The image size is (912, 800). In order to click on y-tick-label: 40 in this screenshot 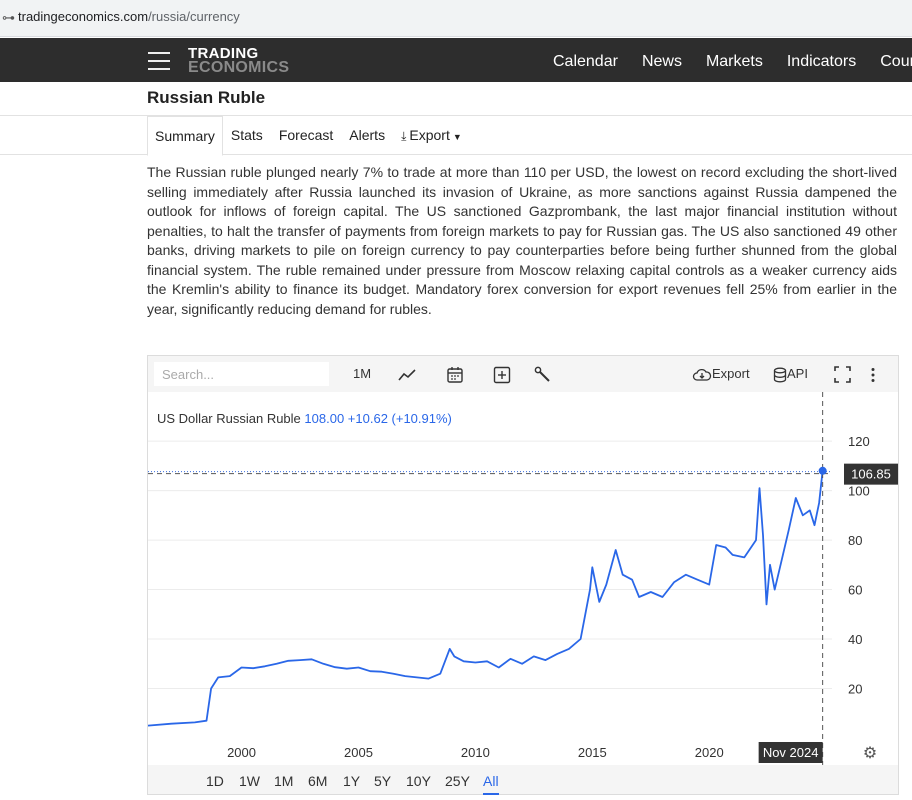, I will do `click(855, 639)`.